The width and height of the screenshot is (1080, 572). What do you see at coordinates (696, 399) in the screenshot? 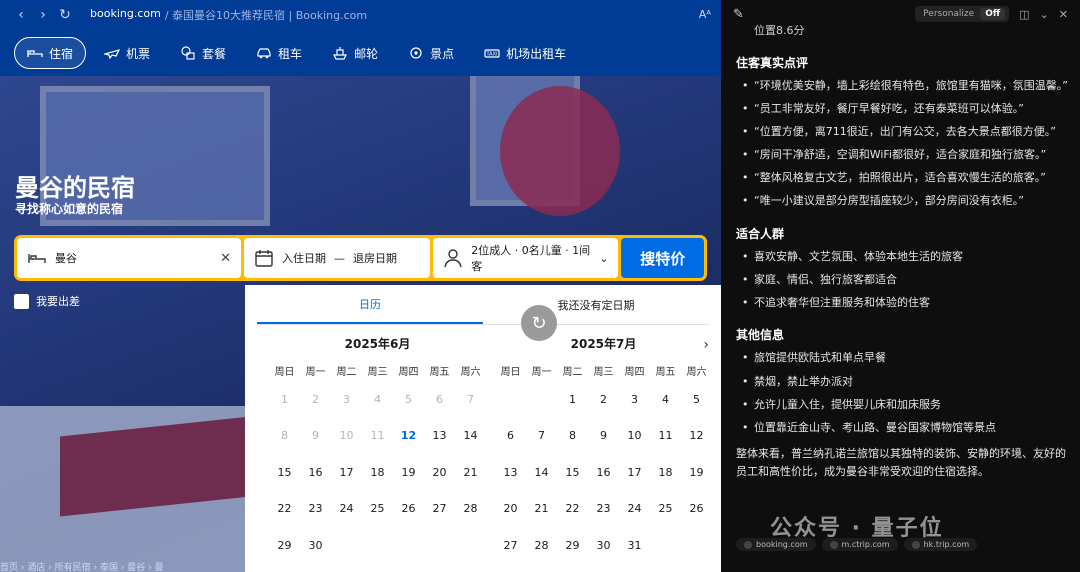
I see `day-cell: 5` at bounding box center [696, 399].